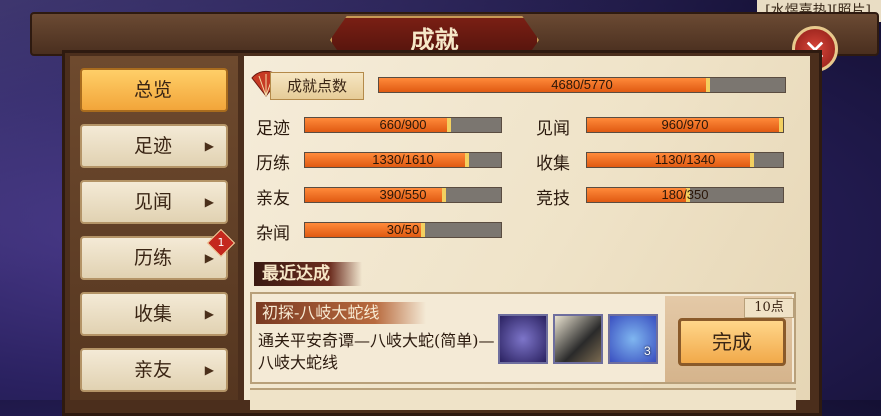 The width and height of the screenshot is (881, 416). I want to click on stat-progress-bar: 180/350, so click(685, 195).